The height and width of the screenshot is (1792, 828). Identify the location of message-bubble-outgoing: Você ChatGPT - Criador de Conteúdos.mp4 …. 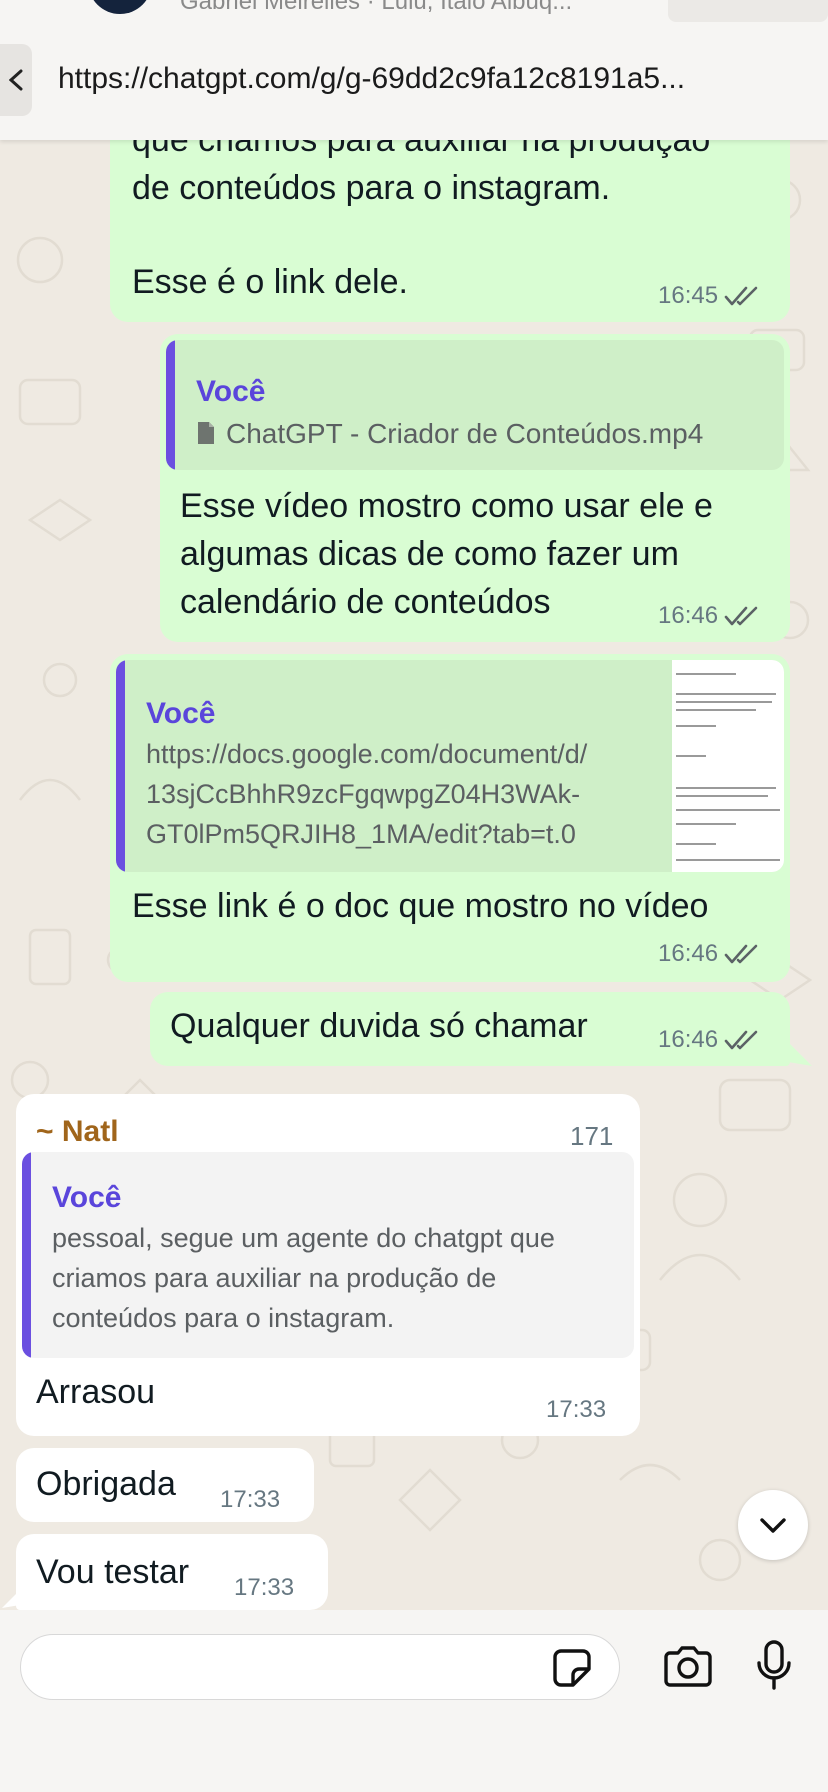
(475, 488).